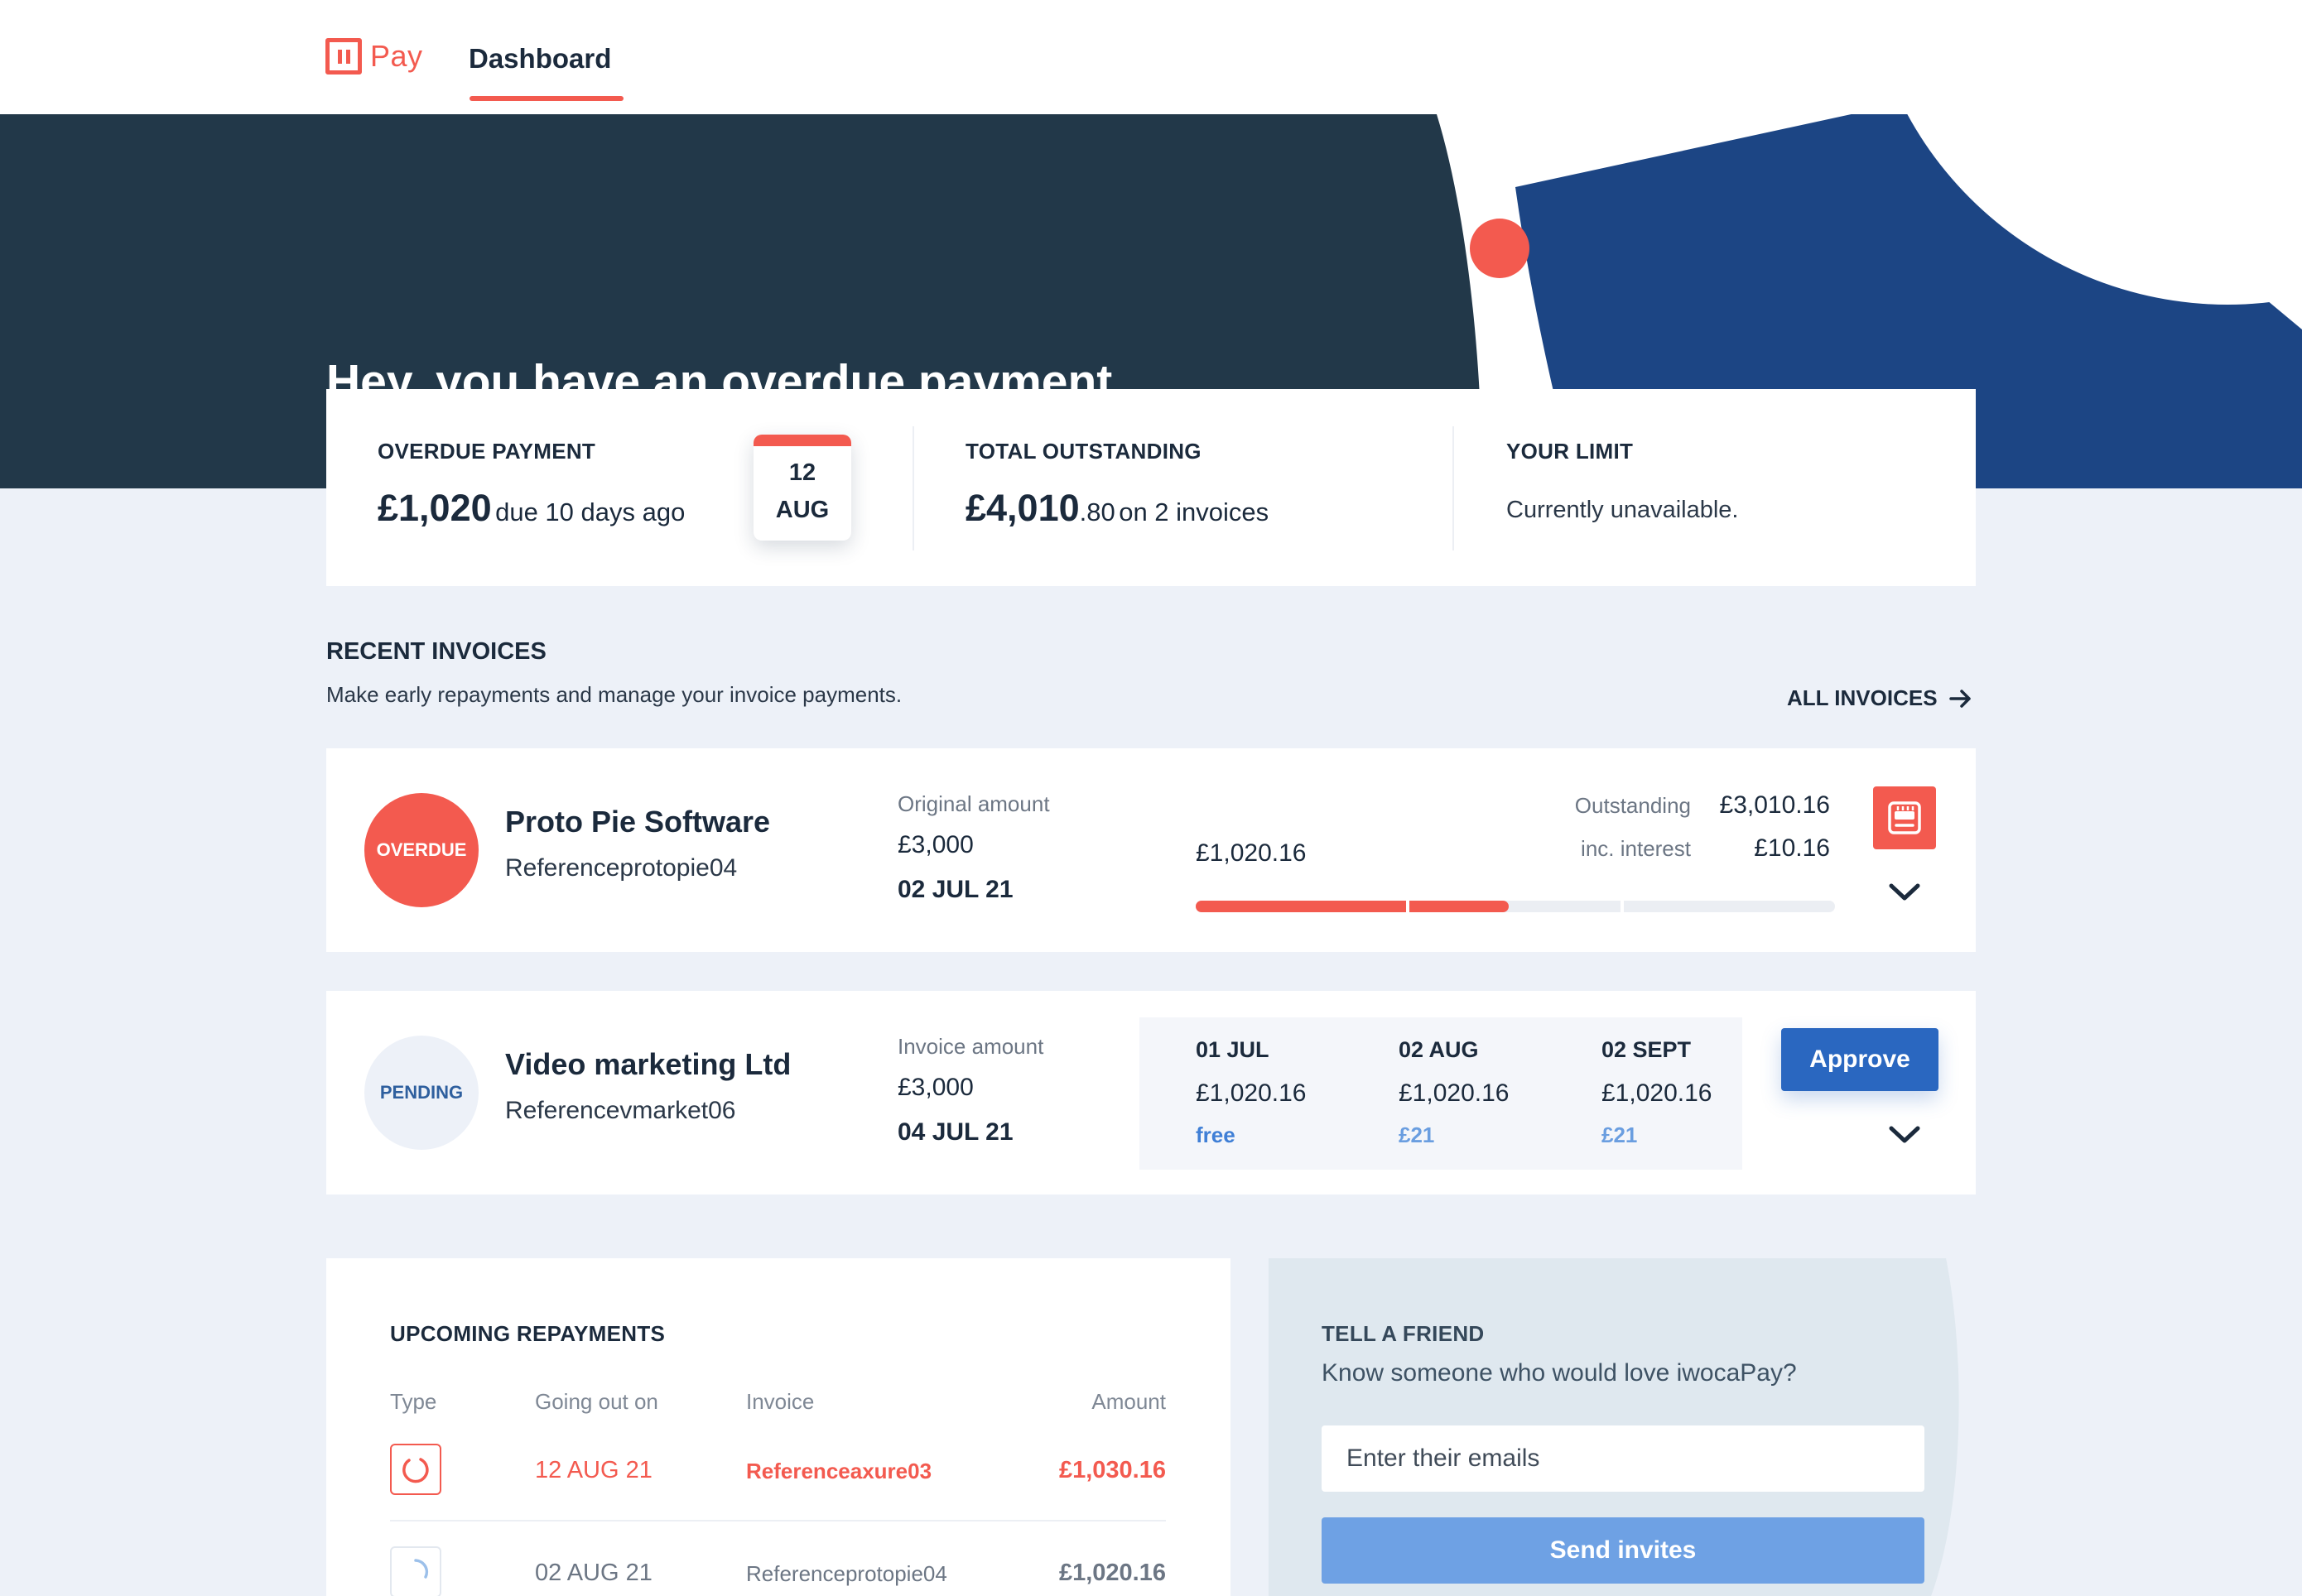 This screenshot has height=1596, width=2302. I want to click on overdue-amount: £1,020, so click(435, 508).